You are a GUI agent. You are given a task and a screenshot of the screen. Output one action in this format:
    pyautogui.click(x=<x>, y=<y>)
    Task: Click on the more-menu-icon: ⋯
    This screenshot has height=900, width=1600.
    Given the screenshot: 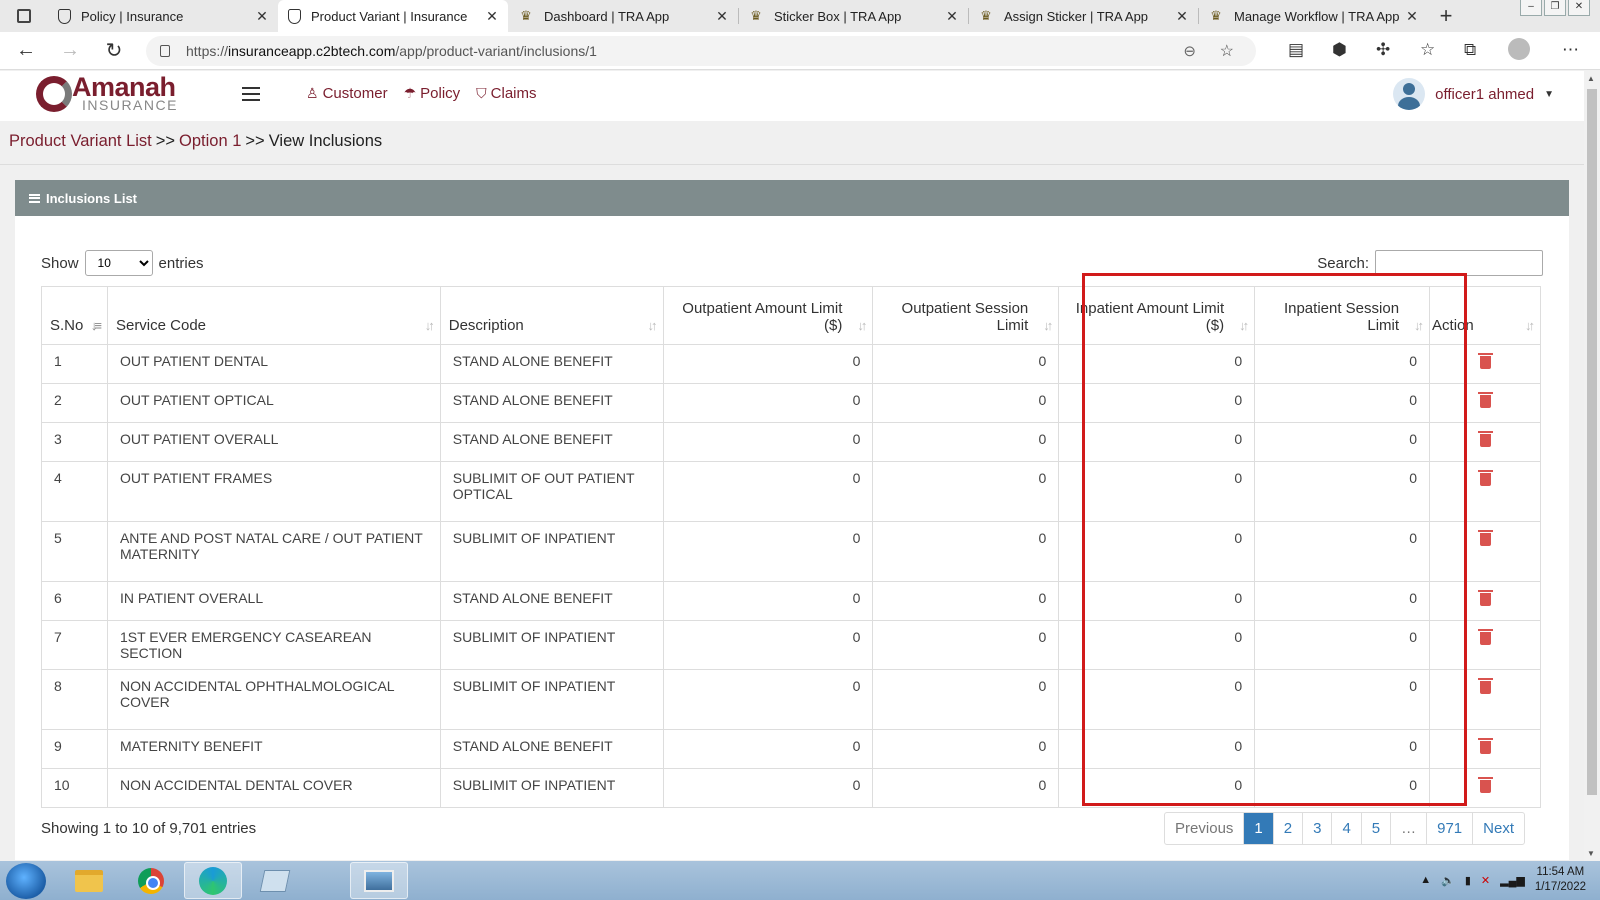 What is the action you would take?
    pyautogui.click(x=1570, y=50)
    